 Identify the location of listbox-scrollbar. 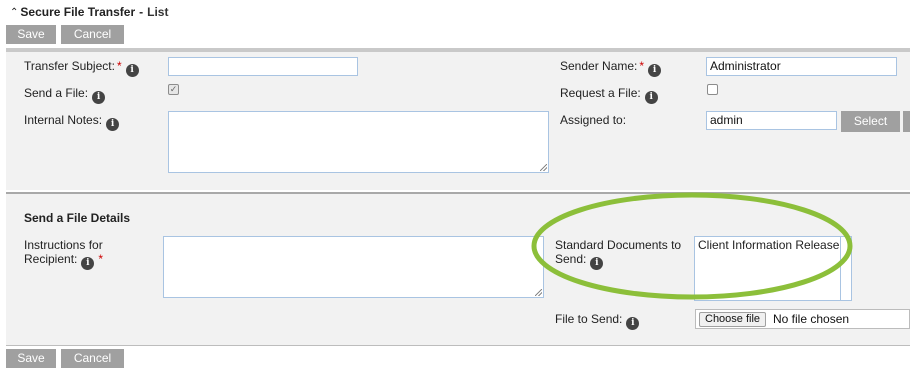
(840, 268).